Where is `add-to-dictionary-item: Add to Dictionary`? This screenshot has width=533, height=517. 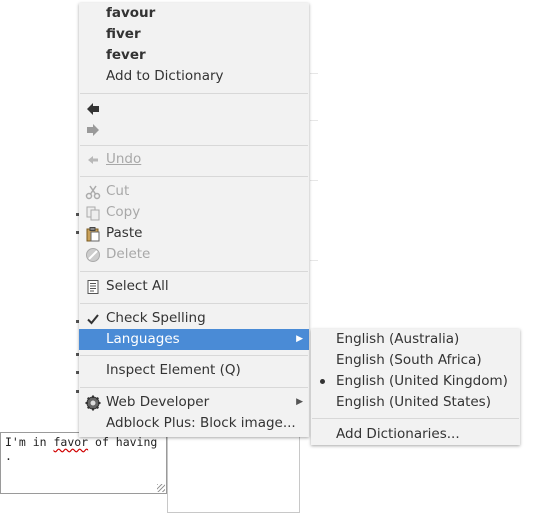
add-to-dictionary-item: Add to Dictionary is located at coordinates (194, 76).